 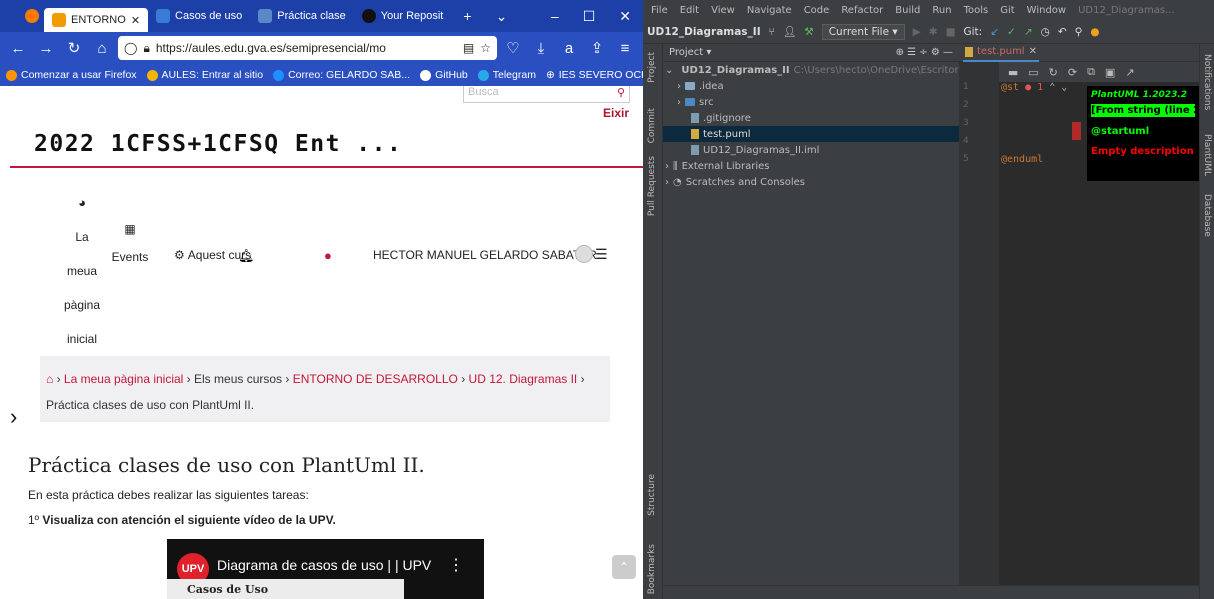 I want to click on tab-entorno: ENTORNO ✕, so click(x=96, y=20).